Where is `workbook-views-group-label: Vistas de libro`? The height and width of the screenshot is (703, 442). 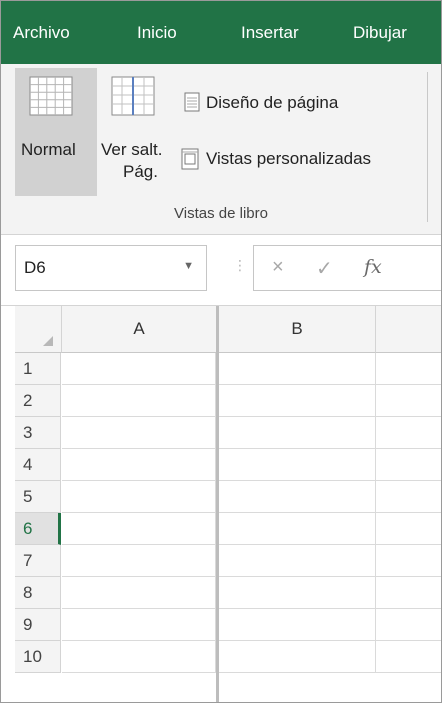
workbook-views-group-label: Vistas de libro is located at coordinates (221, 213).